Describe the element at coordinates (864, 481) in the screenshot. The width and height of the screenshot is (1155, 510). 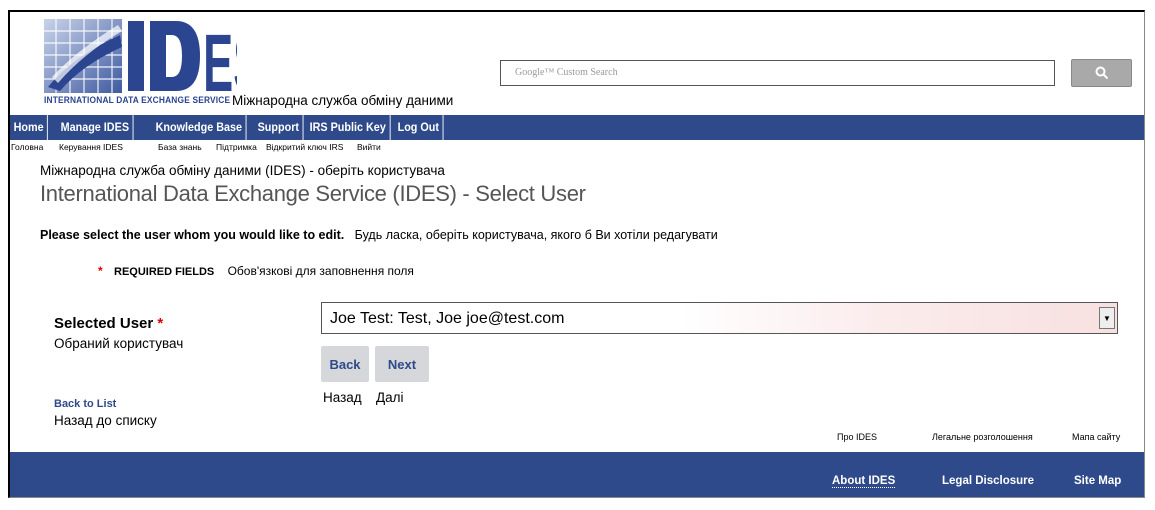
I see `footer-about-link: About IDES` at that location.